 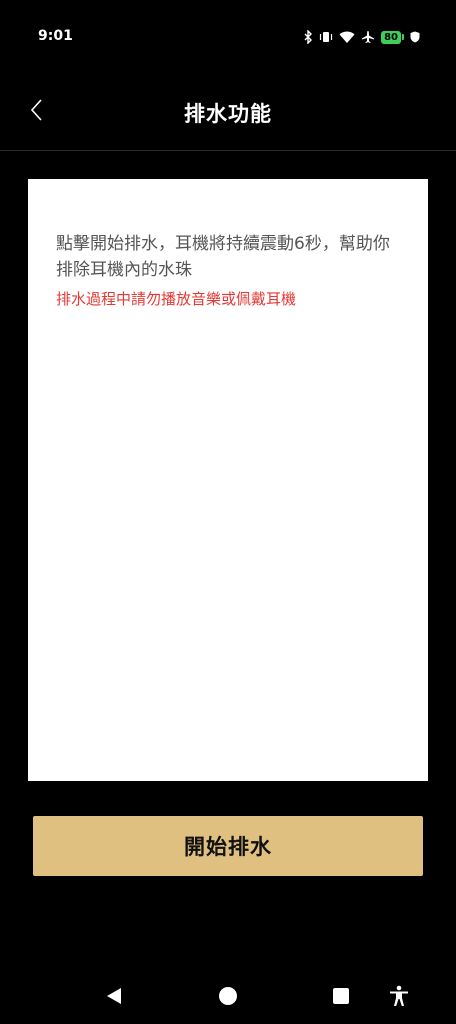 I want to click on start-drain-button: 開始排水, so click(x=228, y=846).